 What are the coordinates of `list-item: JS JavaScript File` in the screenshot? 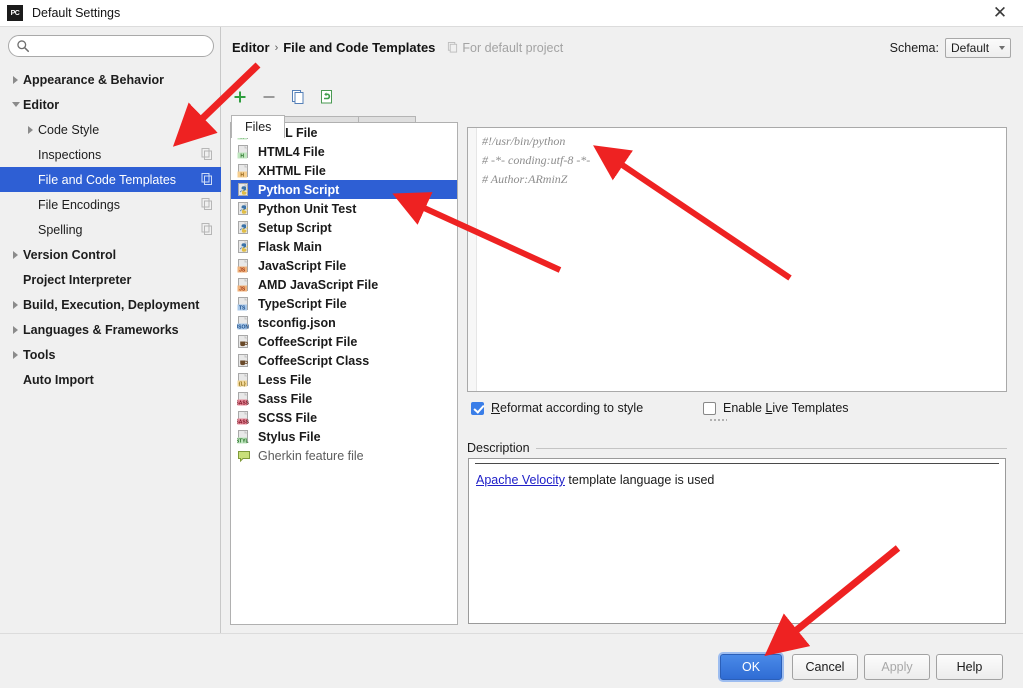 It's located at (344, 265).